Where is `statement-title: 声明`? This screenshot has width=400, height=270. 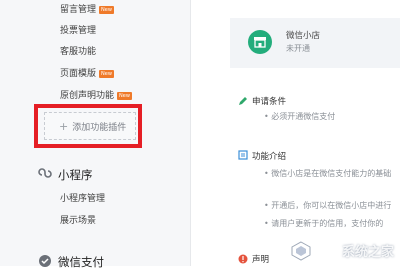
statement-title: 声明 is located at coordinates (261, 260).